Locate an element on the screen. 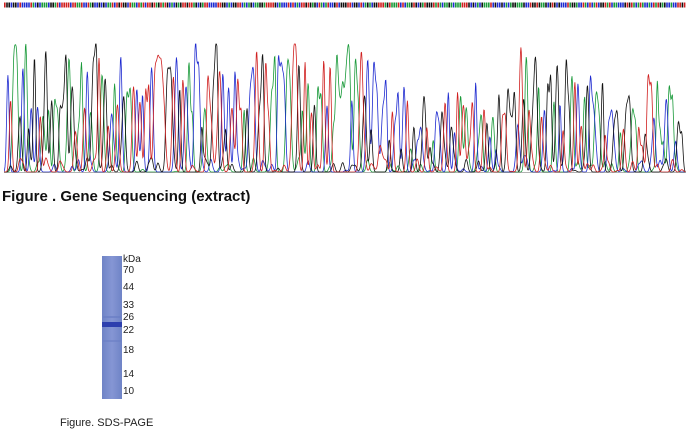 The image size is (690, 430). marker-44: 44 is located at coordinates (129, 287).